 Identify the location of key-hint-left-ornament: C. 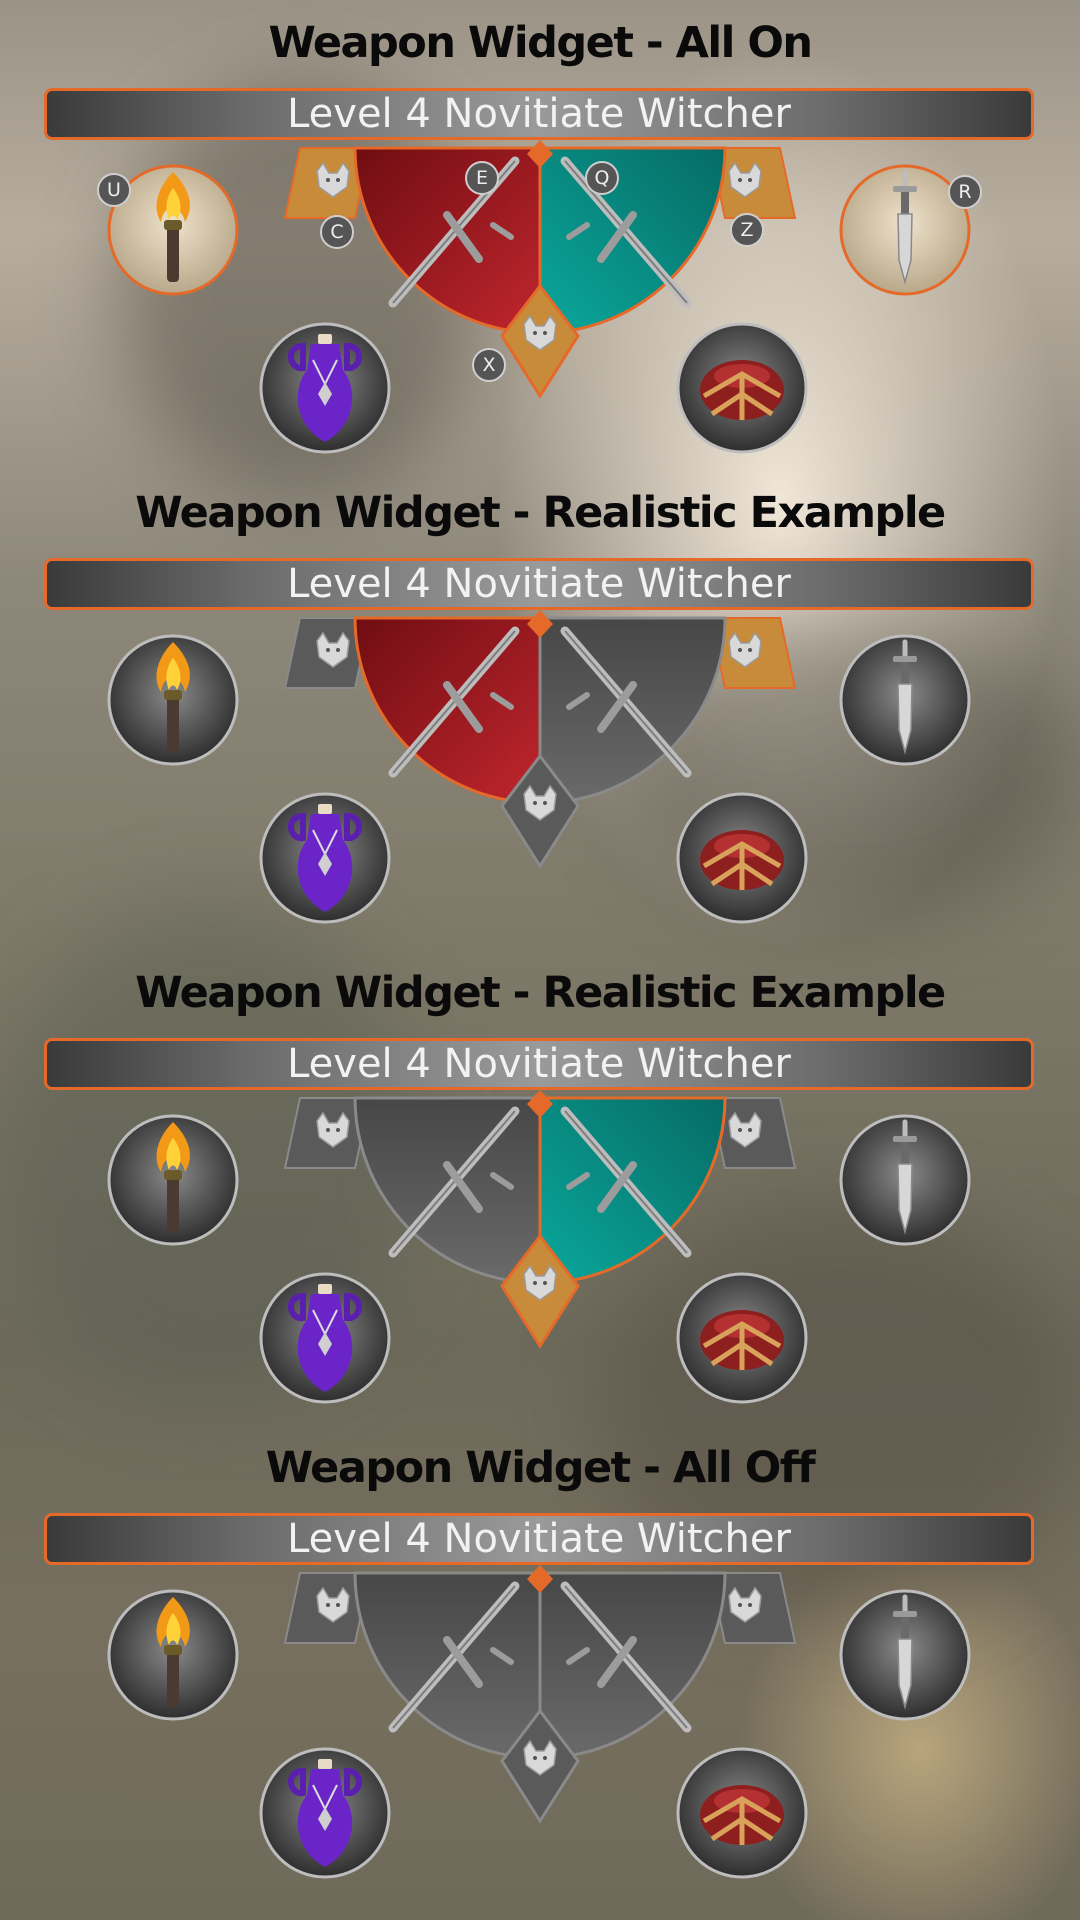
(337, 232).